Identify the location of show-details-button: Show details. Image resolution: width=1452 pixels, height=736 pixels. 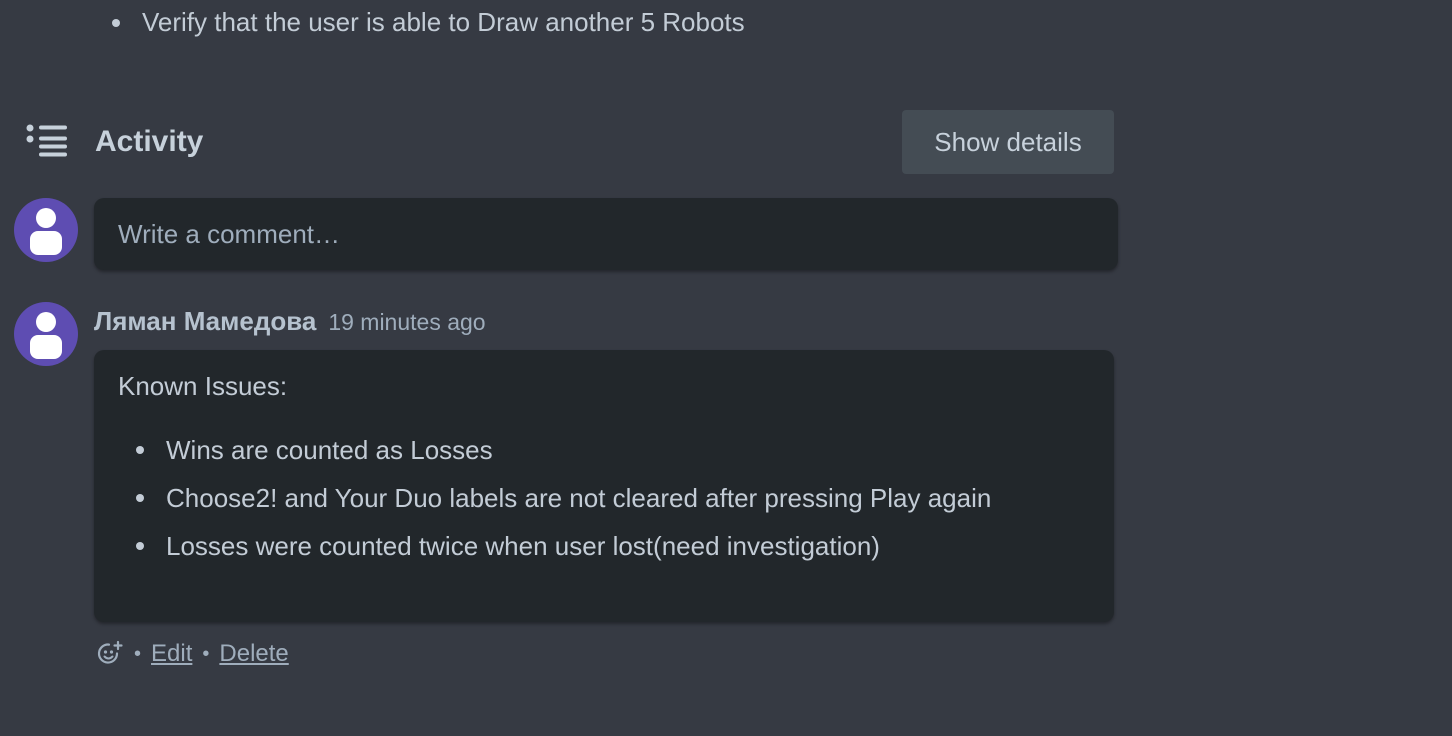
(1008, 142).